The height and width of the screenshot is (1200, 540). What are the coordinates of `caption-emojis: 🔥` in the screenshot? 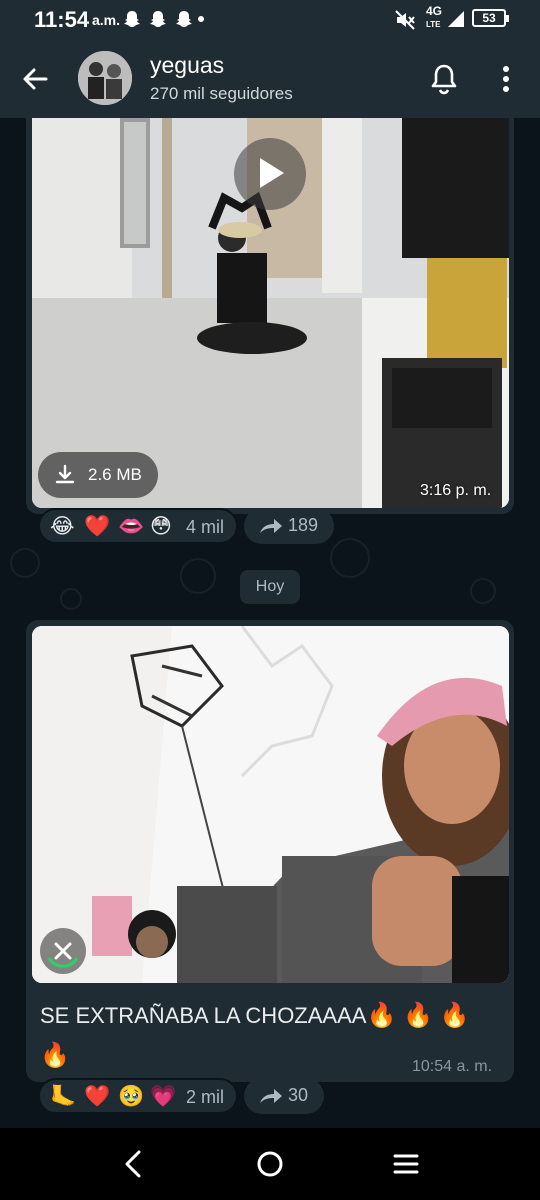 It's located at (55, 1055).